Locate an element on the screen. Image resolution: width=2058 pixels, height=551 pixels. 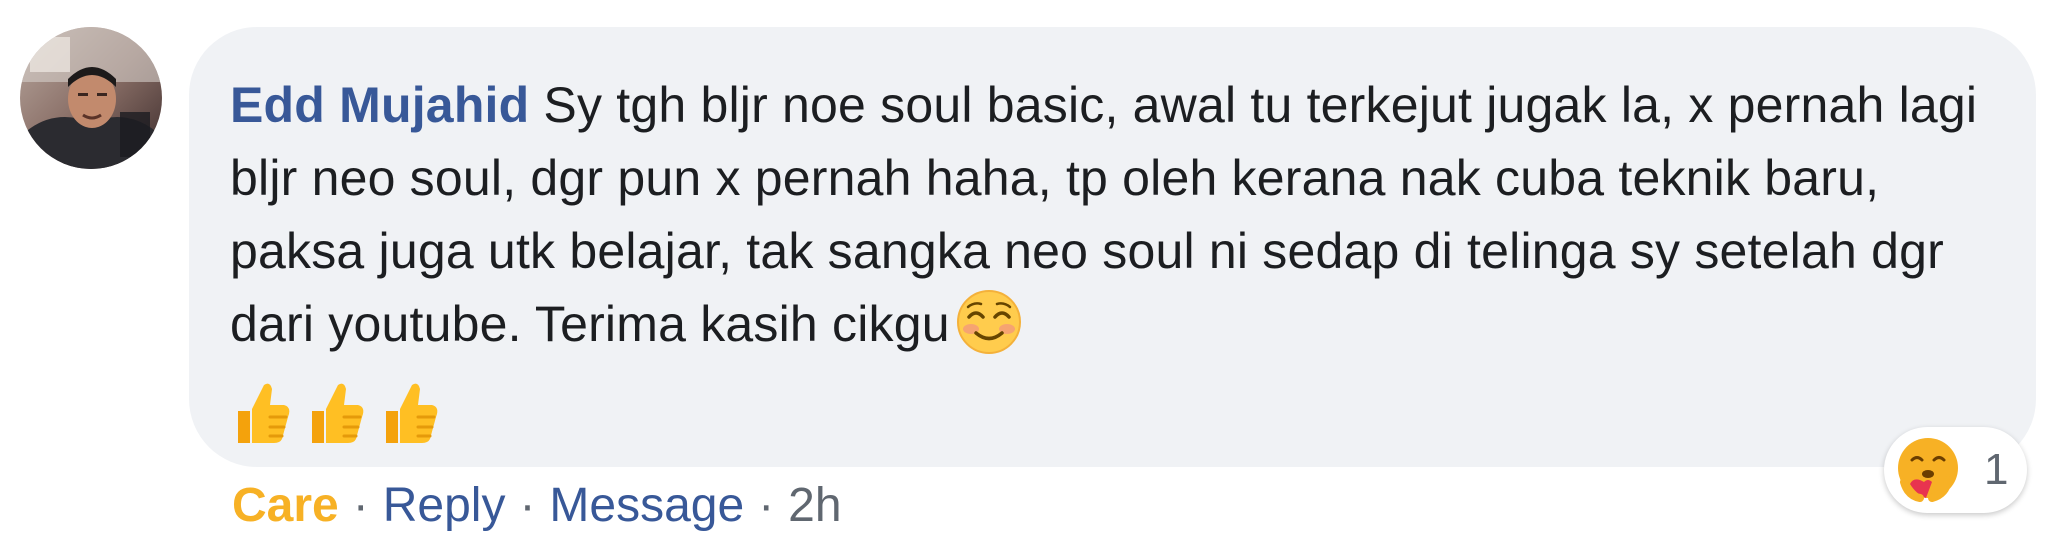
care-reaction-icon is located at coordinates (1928, 470).